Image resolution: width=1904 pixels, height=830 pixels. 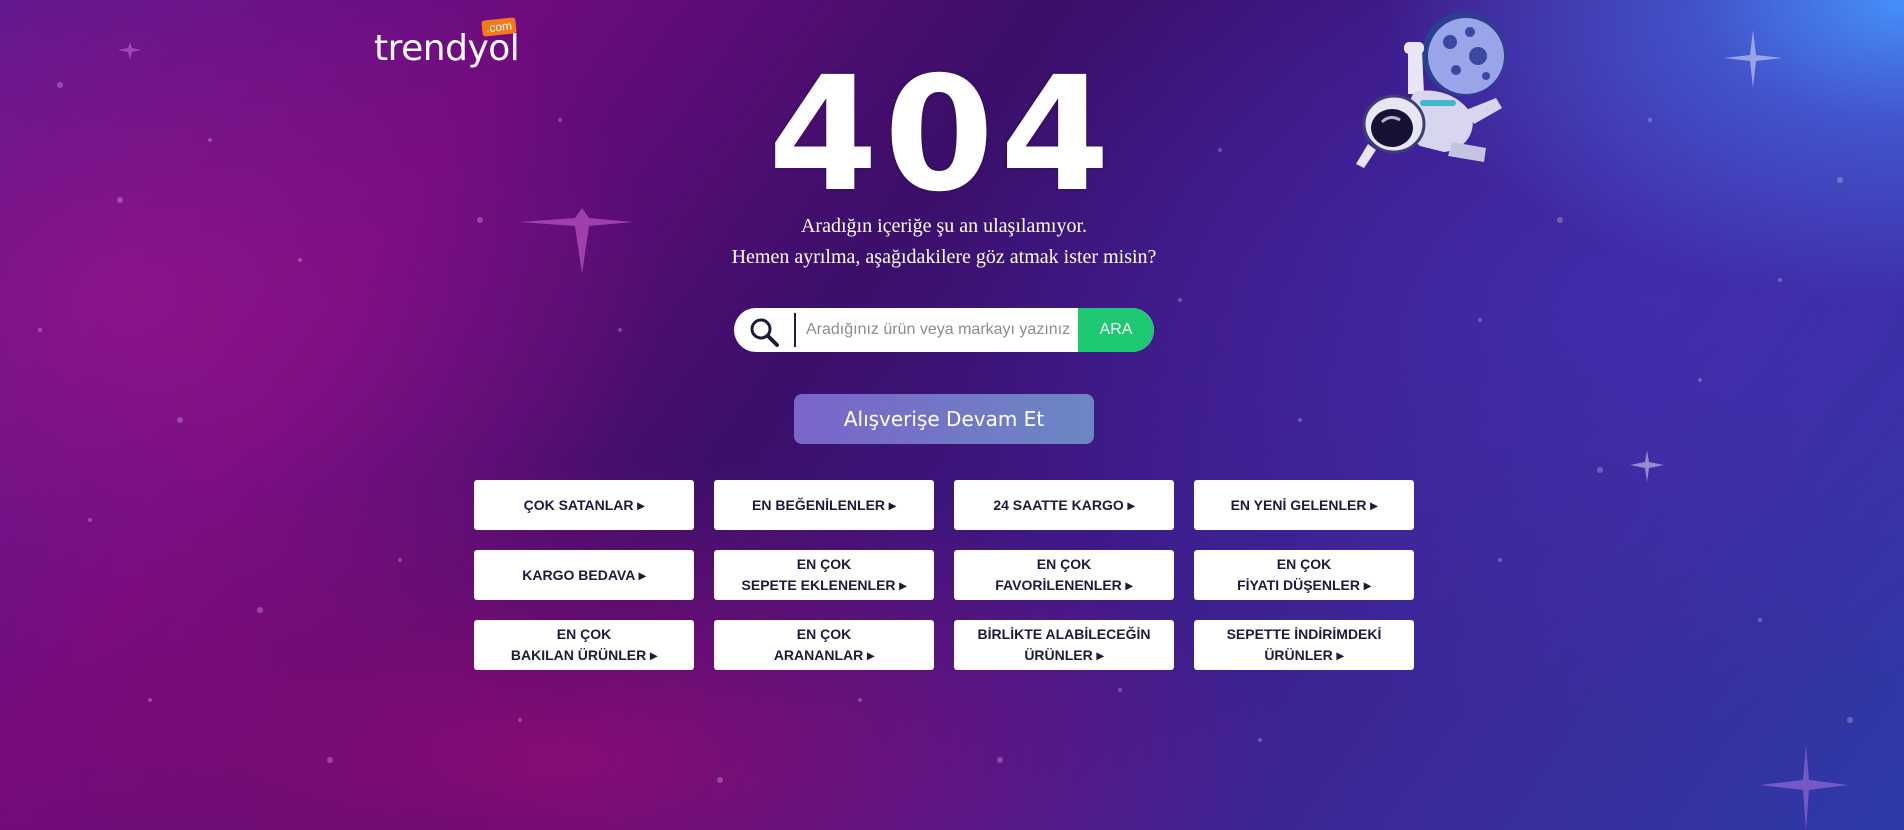 I want to click on search-bar: ARA, so click(x=944, y=330).